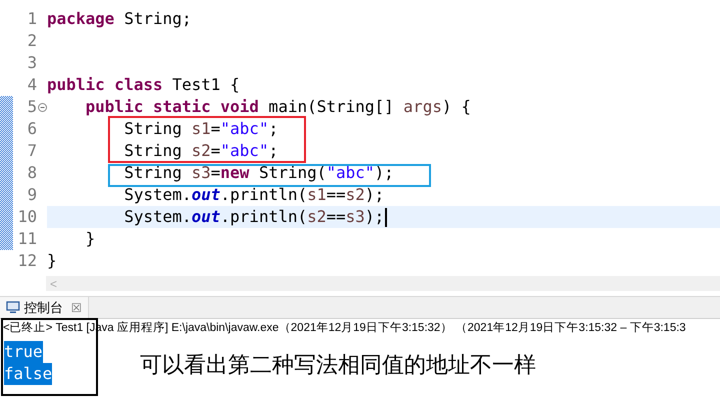 This screenshot has height=400, width=720. What do you see at coordinates (27, 217) in the screenshot?
I see `line-number: 10` at bounding box center [27, 217].